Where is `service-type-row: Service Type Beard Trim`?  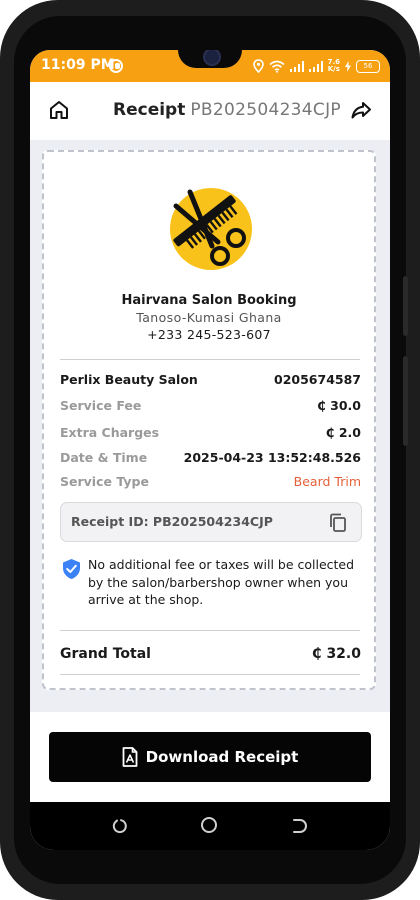
service-type-row: Service Type Beard Trim is located at coordinates (210, 483).